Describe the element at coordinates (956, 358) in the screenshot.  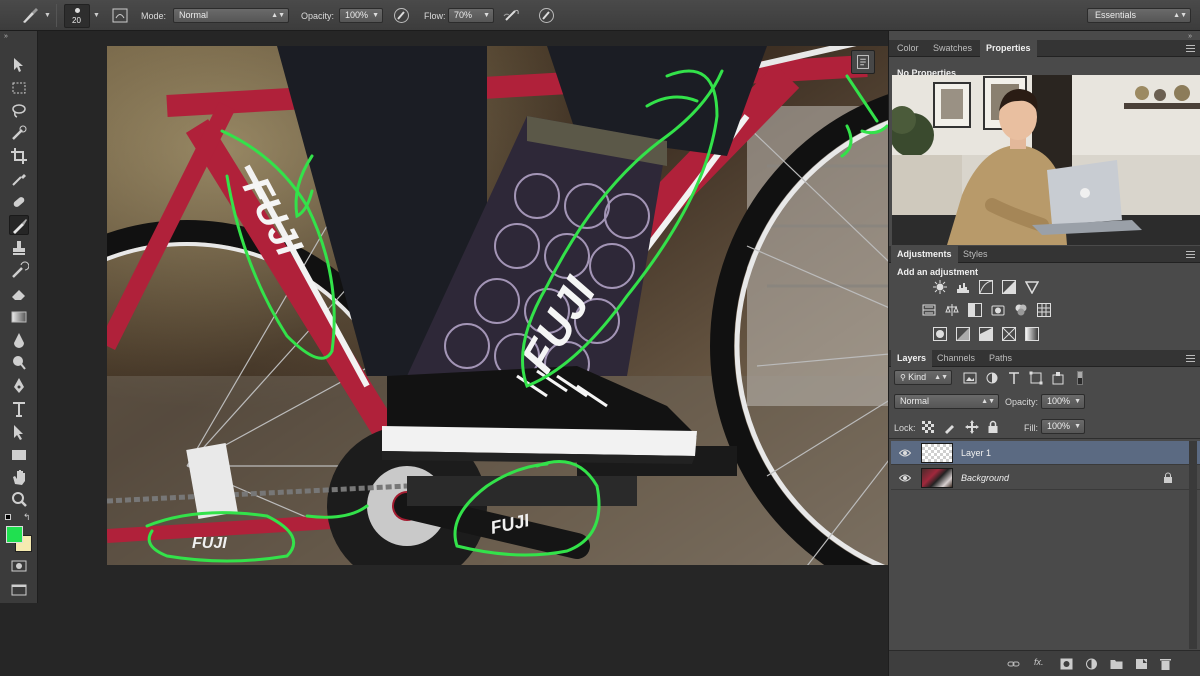
I see `tab-channels: Channels` at that location.